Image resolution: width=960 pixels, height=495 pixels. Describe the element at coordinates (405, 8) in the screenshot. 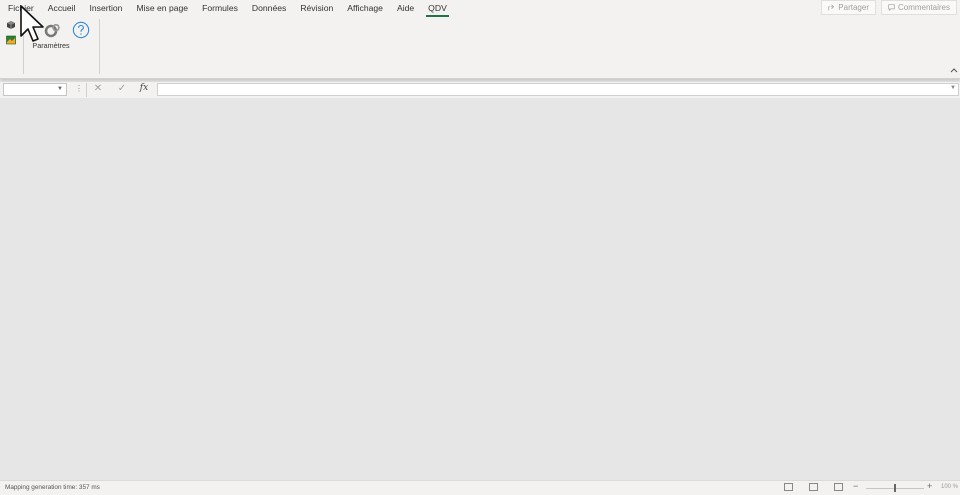

I see `tab-aide: Aide` at that location.